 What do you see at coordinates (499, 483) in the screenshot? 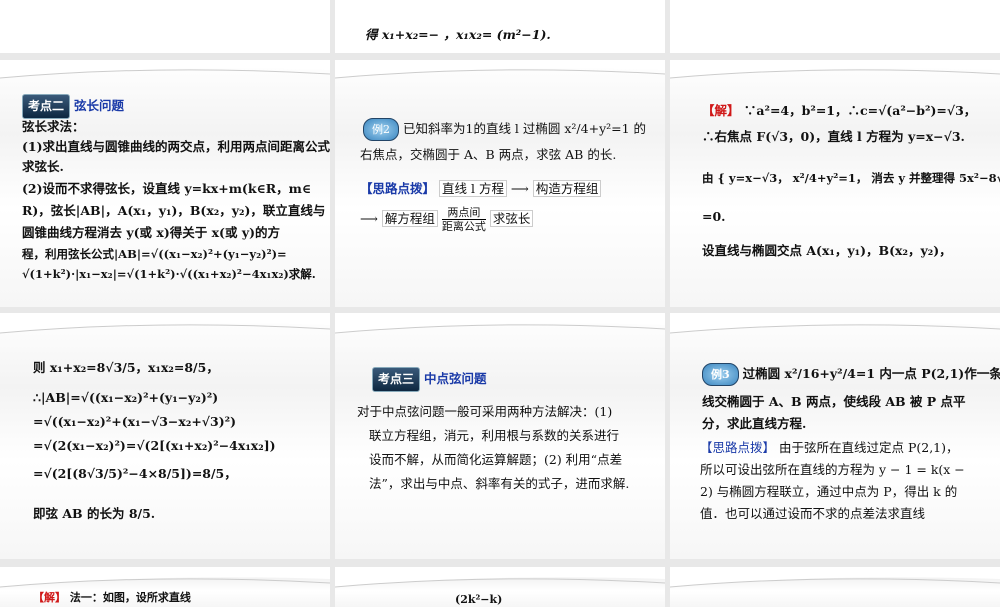
I see `text-line: 法”，求出与中点、斜率有关的式子，进而求解.` at bounding box center [499, 483].